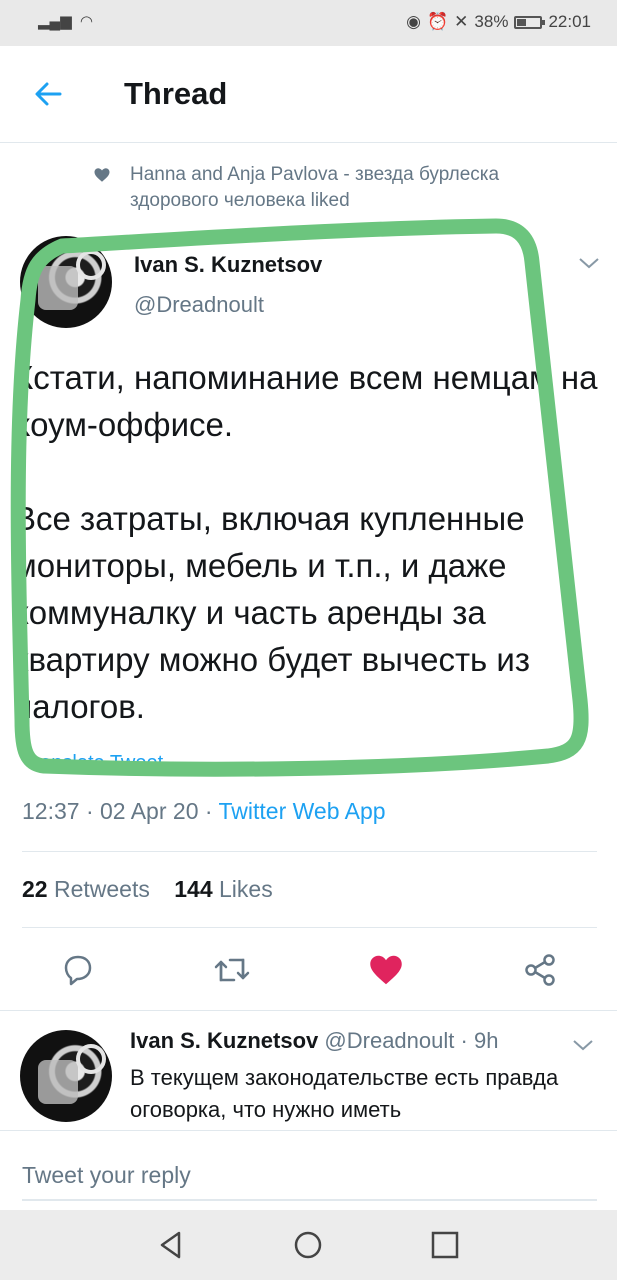 This screenshot has height=1280, width=617. Describe the element at coordinates (308, 94) in the screenshot. I see `app-header: Thread` at that location.